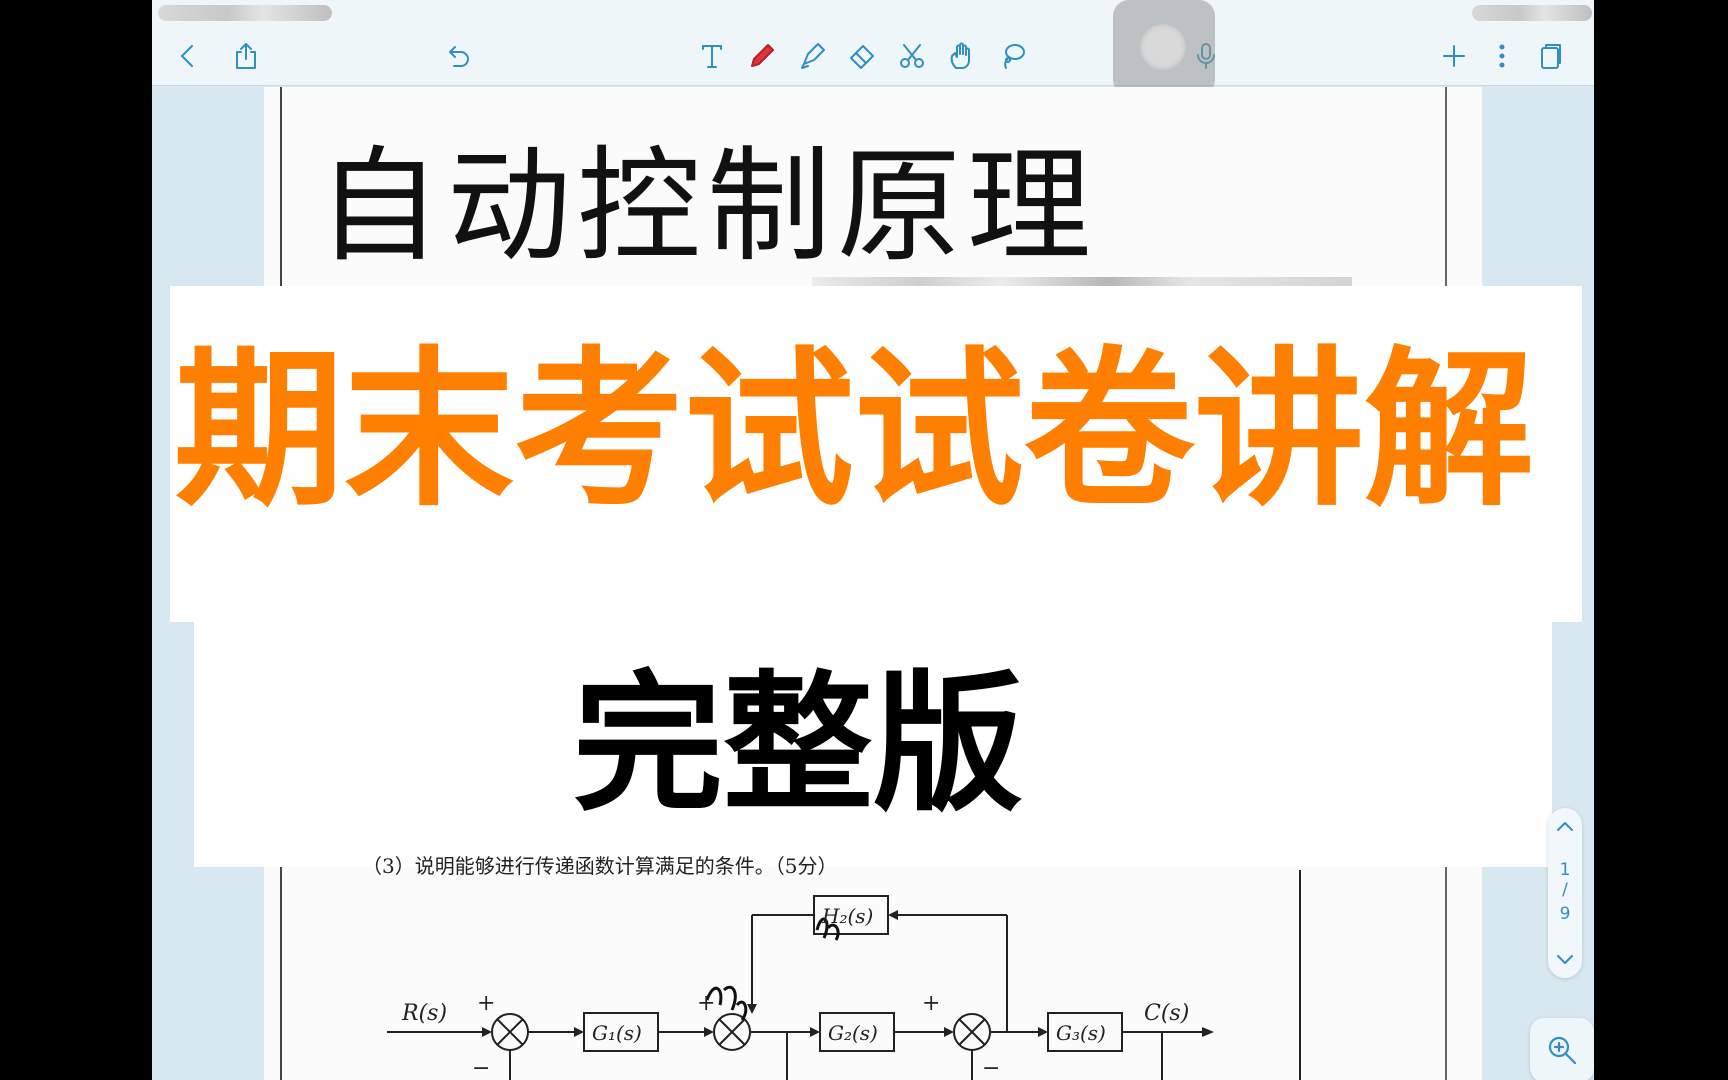  I want to click on share-icon, so click(246, 56).